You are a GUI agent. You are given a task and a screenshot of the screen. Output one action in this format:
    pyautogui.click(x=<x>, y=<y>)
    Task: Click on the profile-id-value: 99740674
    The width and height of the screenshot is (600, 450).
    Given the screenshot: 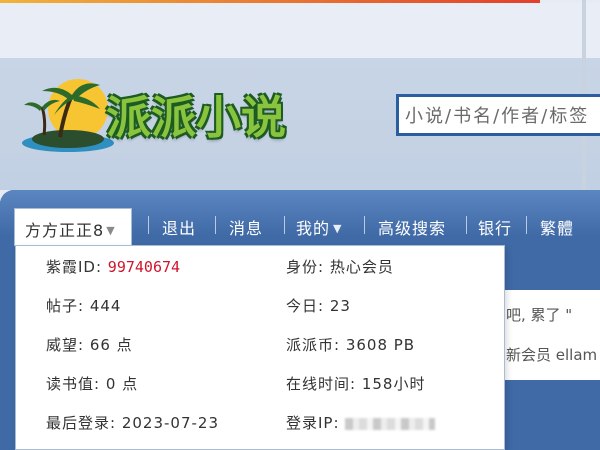 What is the action you would take?
    pyautogui.click(x=144, y=267)
    